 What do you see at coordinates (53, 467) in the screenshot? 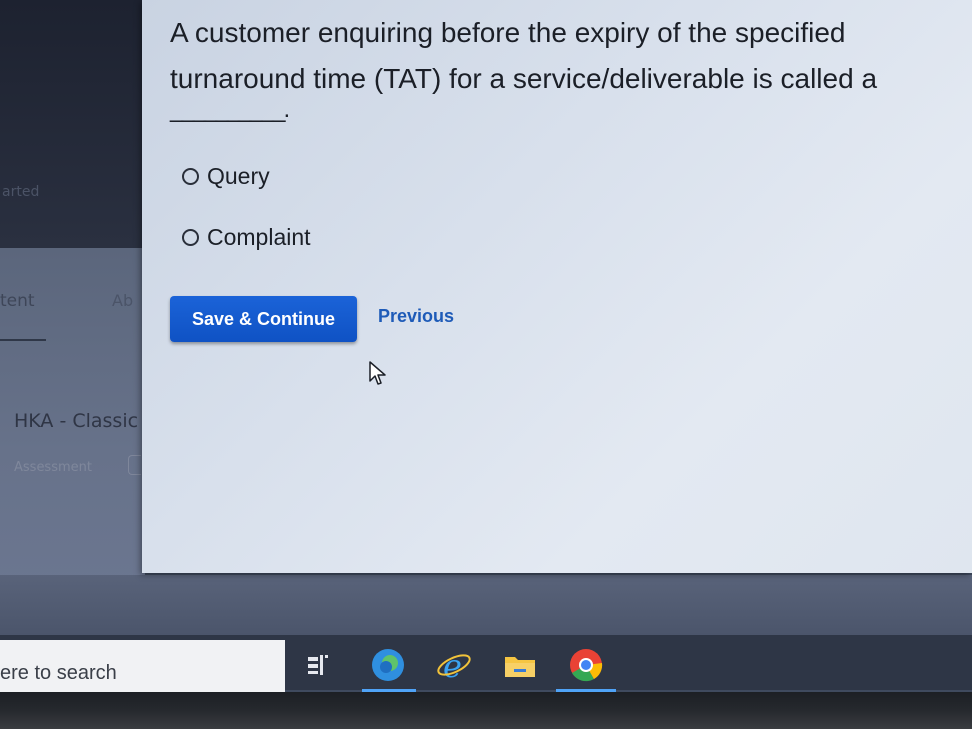
I see `background-course-subtitle: Assessment` at bounding box center [53, 467].